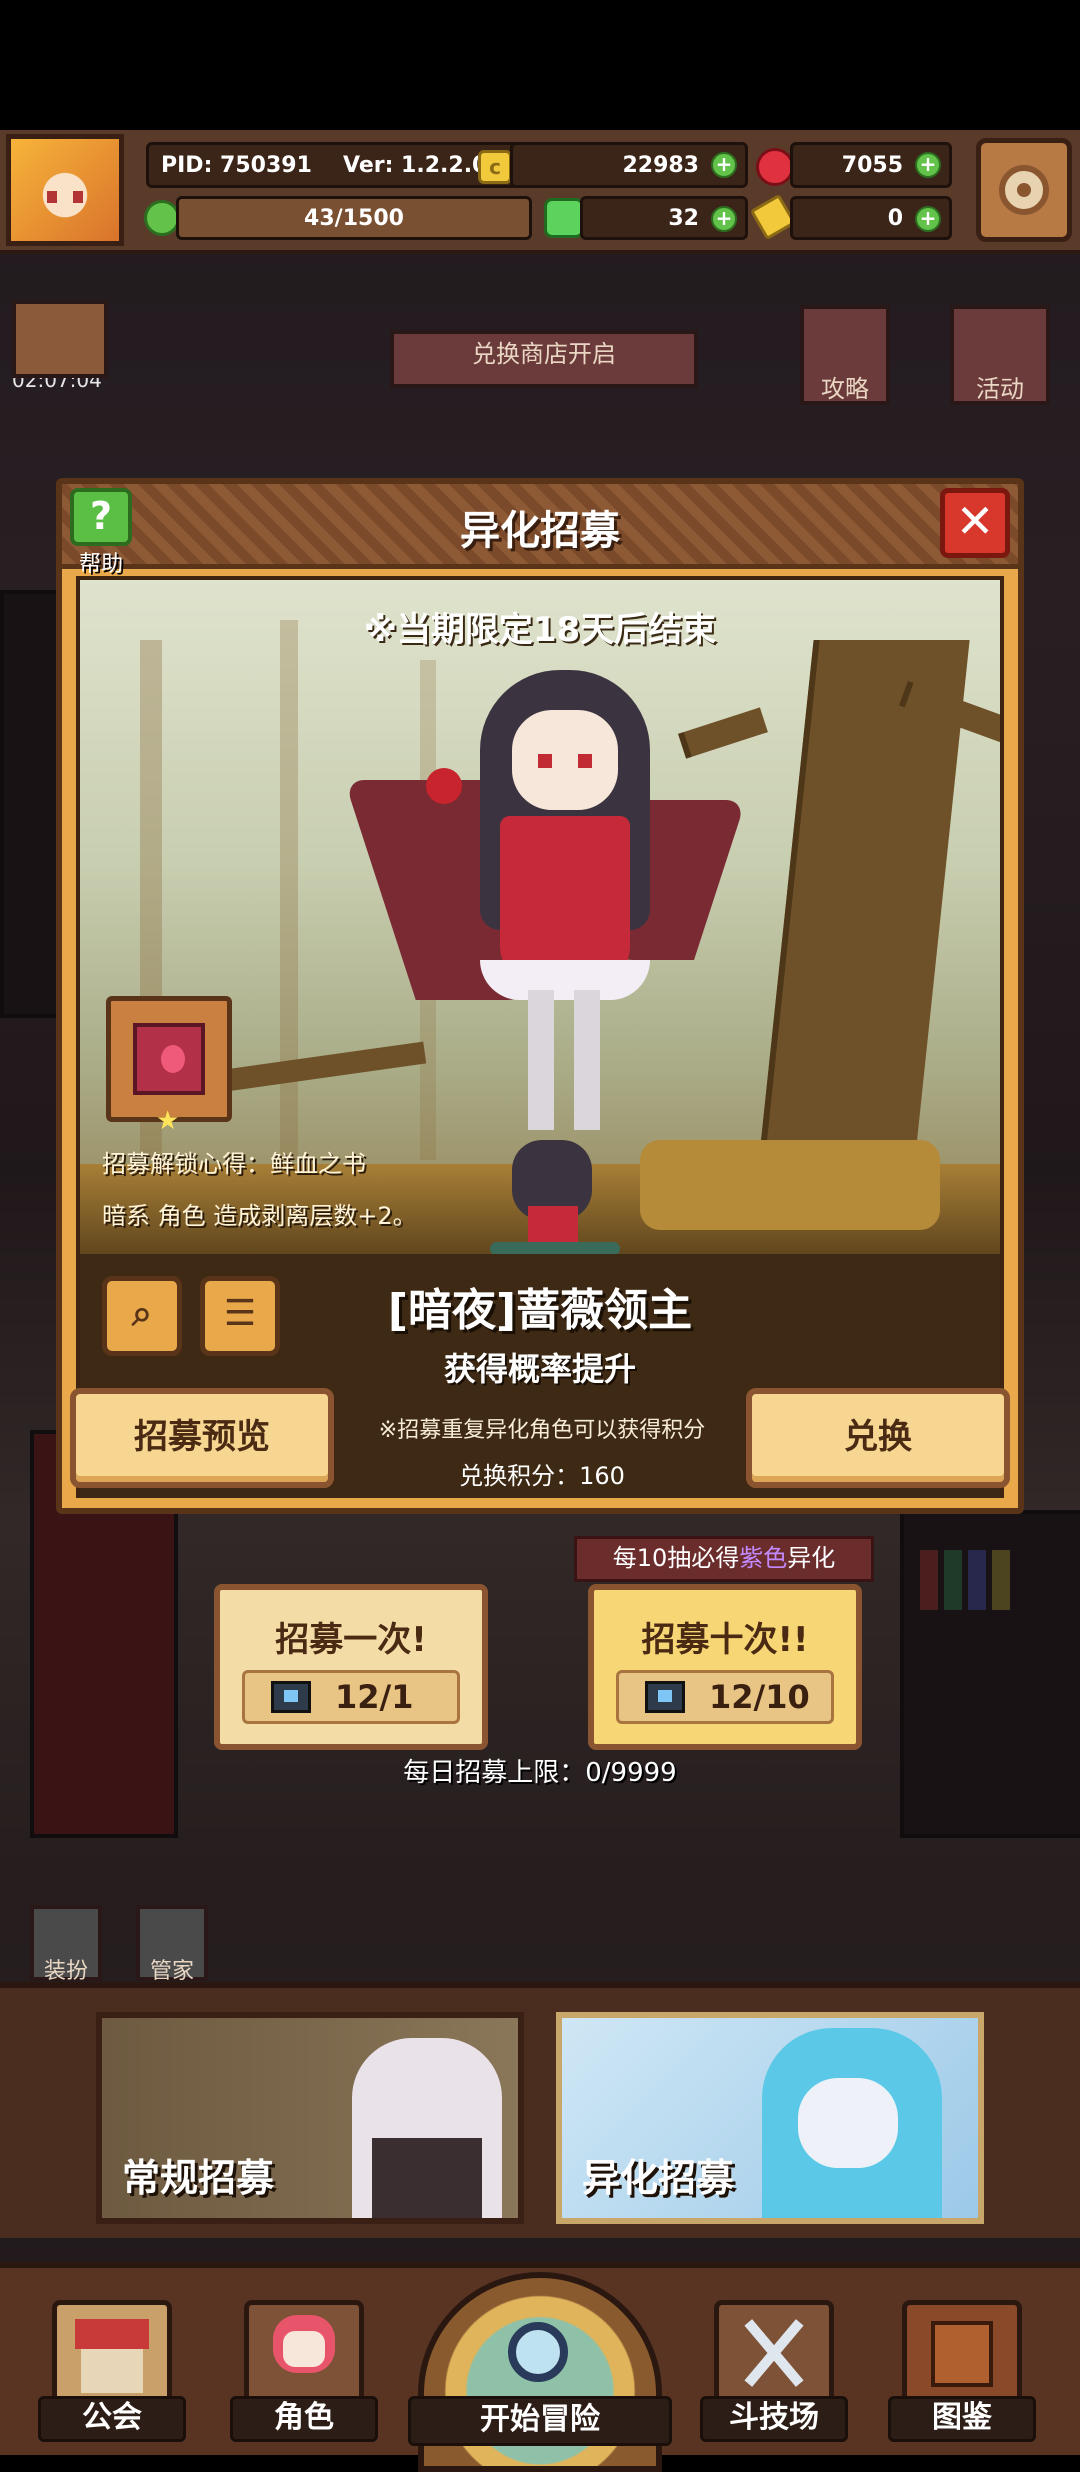 Image resolution: width=1080 pixels, height=2472 pixels. I want to click on nav-guild: 公会, so click(112, 2371).